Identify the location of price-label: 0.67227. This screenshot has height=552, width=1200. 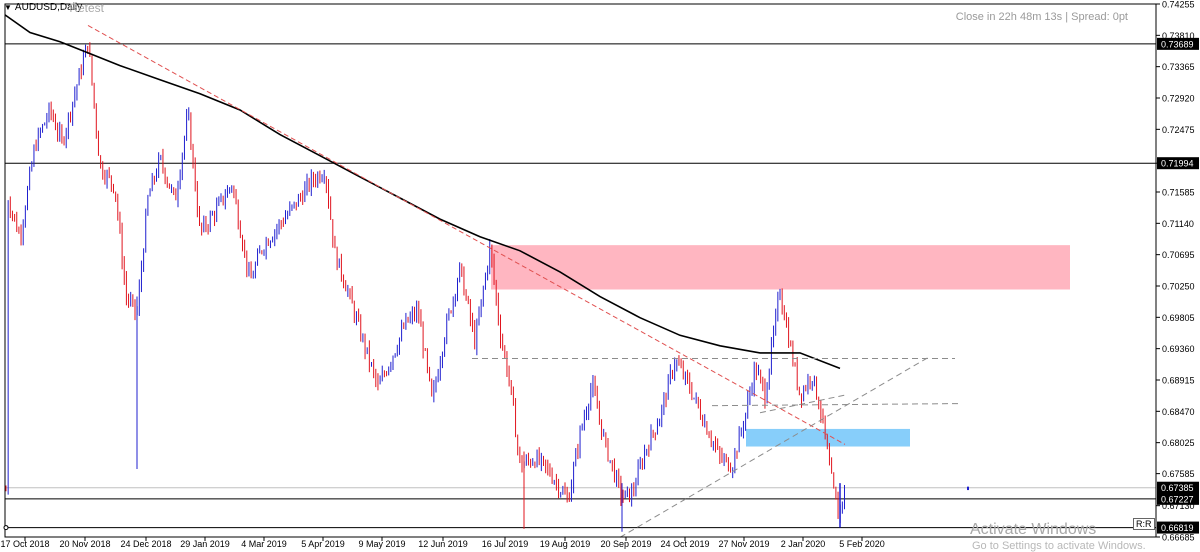
(1177, 499).